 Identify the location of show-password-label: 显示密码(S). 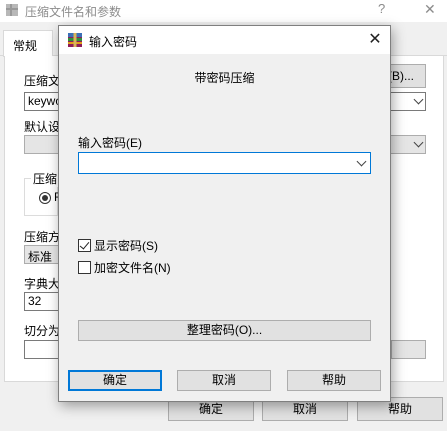
(126, 246).